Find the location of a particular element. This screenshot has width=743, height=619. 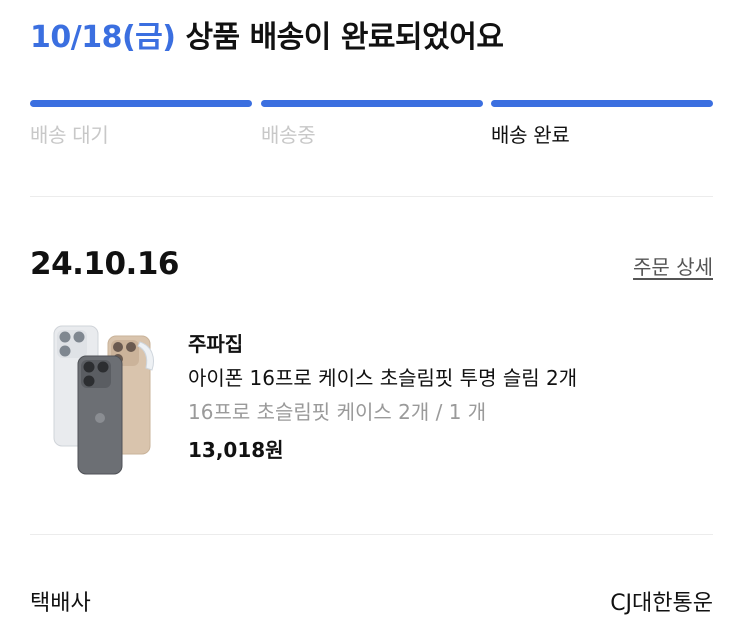

delivery-progress: 배송 대기 배송중 배송 완료 is located at coordinates (371, 124).